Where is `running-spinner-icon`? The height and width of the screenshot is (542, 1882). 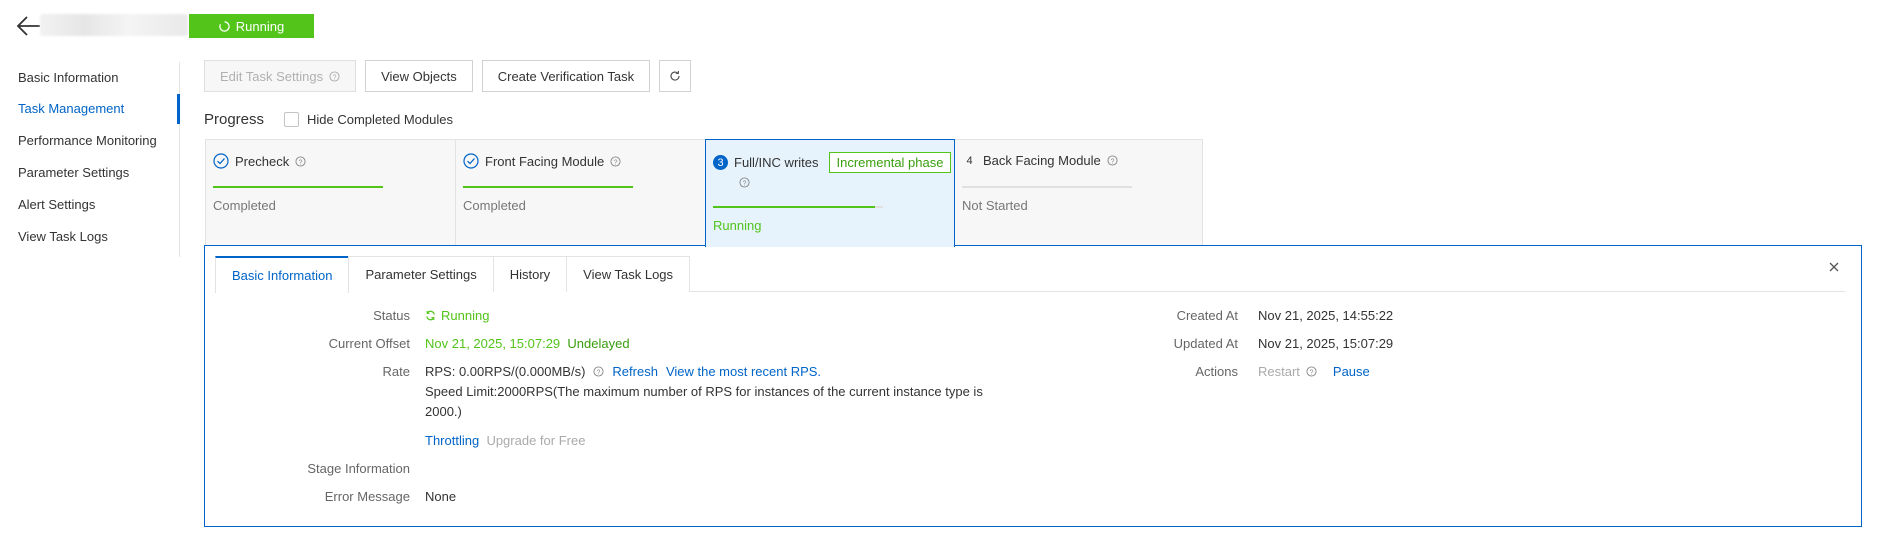
running-spinner-icon is located at coordinates (224, 26).